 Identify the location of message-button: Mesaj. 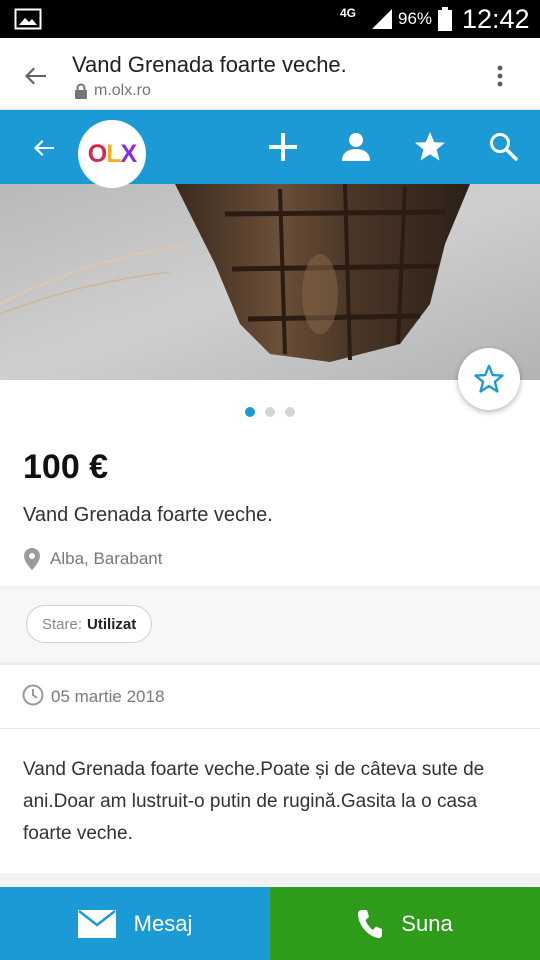
(135, 923).